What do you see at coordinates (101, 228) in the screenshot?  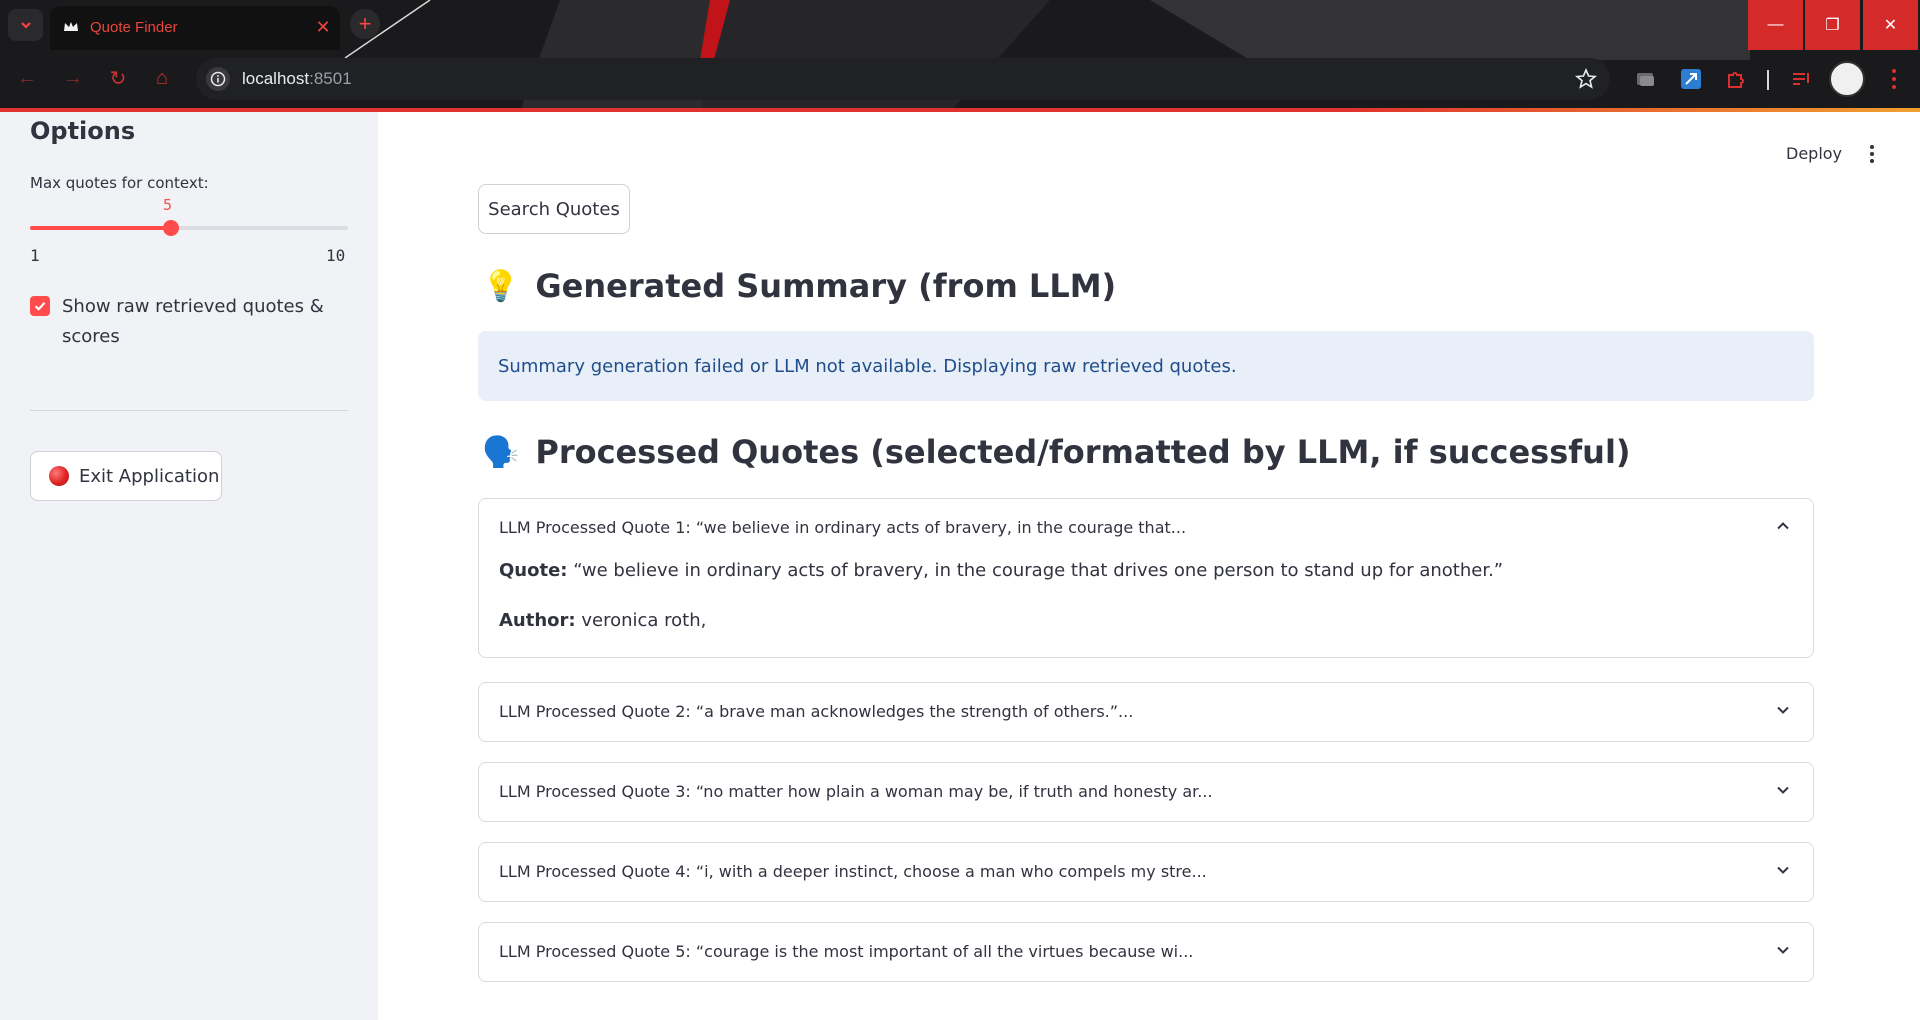 I see `slider-fill` at bounding box center [101, 228].